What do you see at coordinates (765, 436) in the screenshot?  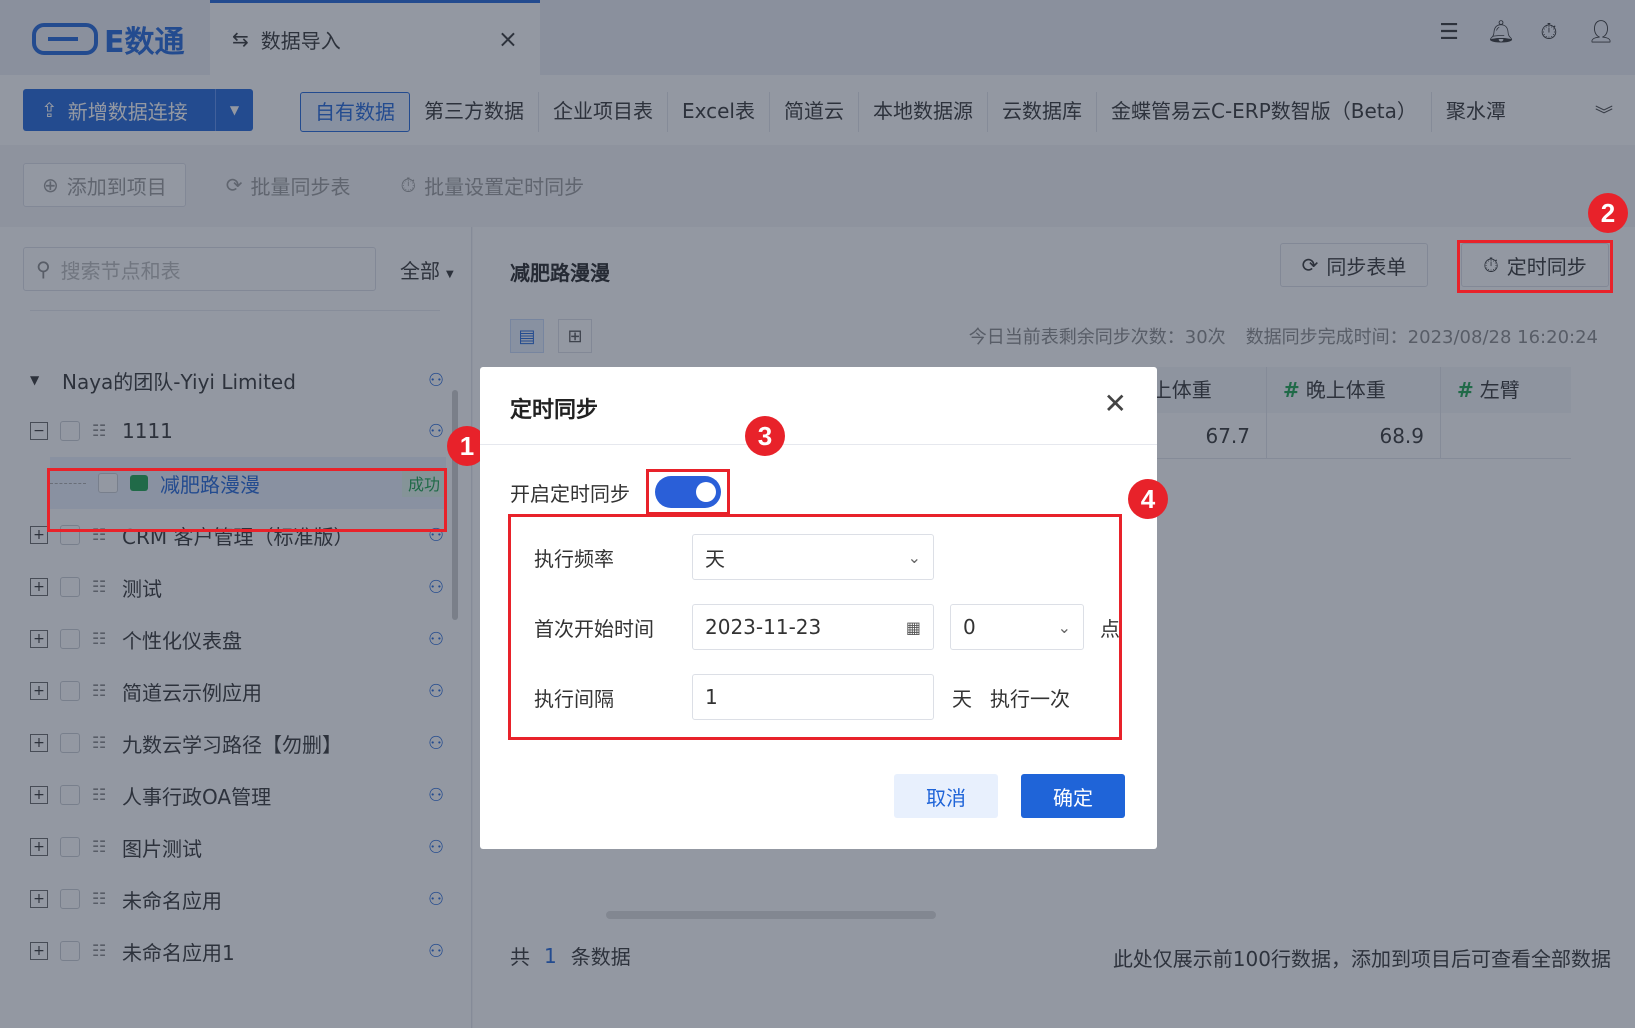 I see `annotation-badge-3: 3` at bounding box center [765, 436].